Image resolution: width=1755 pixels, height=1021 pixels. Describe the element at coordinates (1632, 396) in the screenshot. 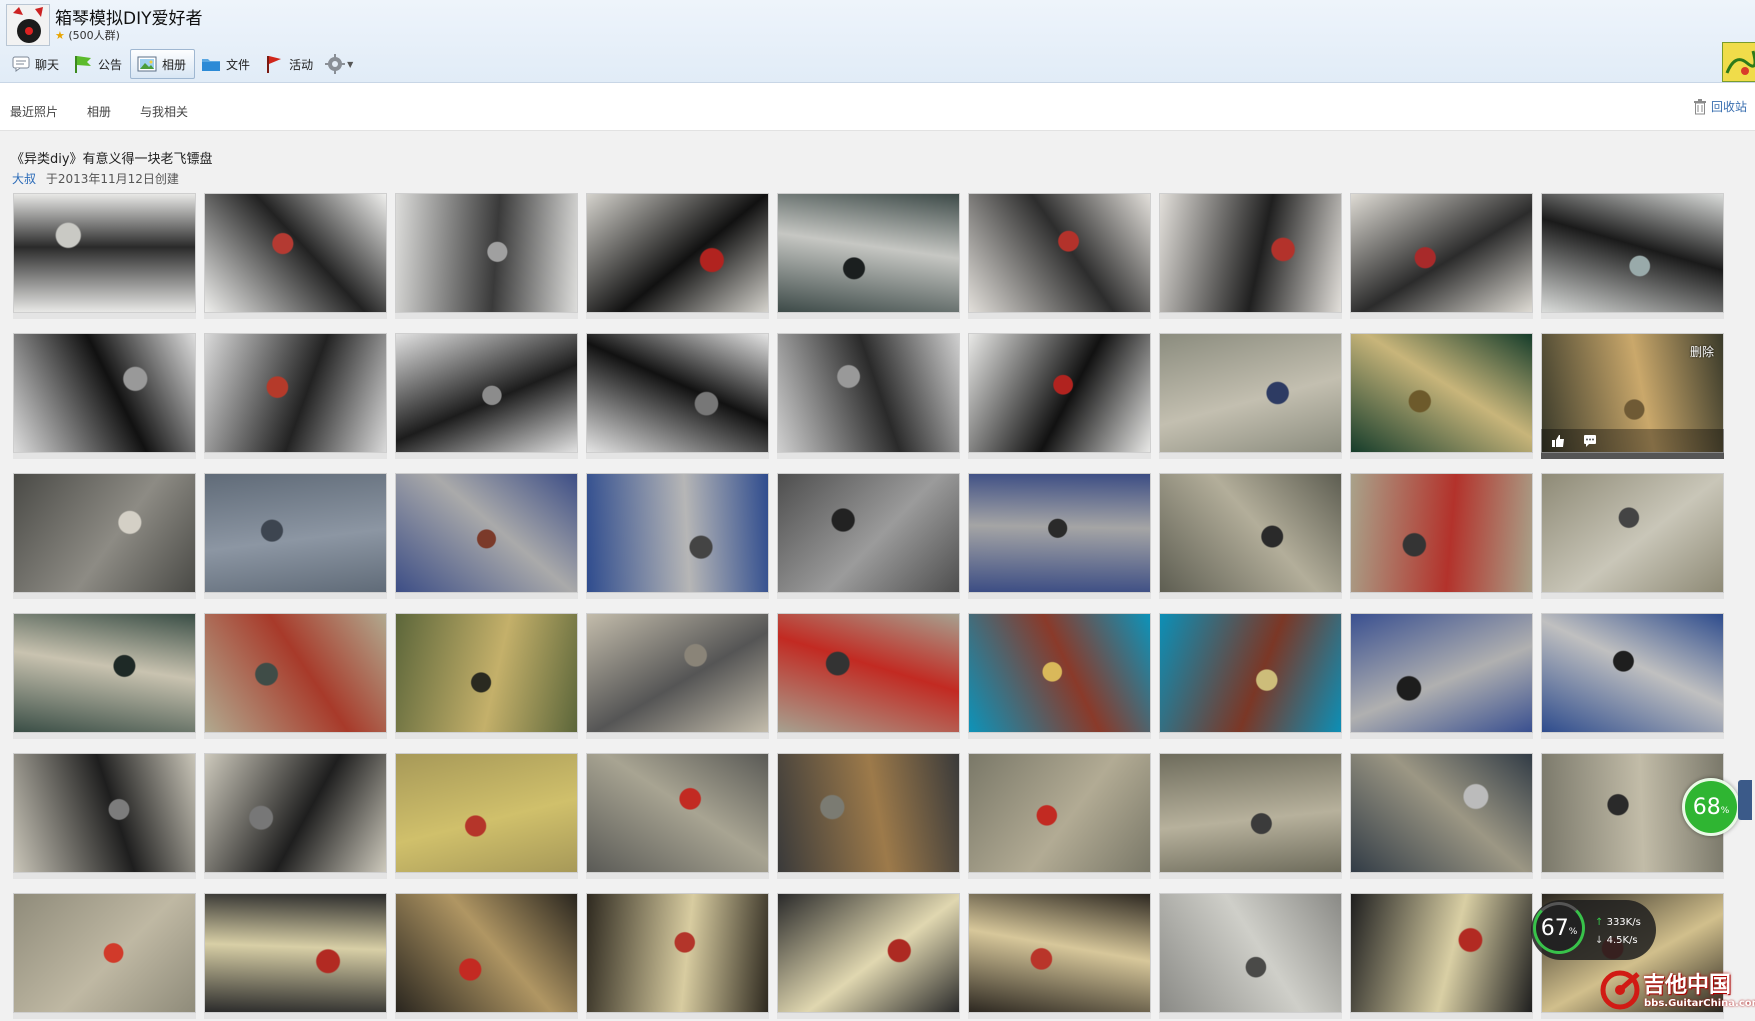

I see `photo-thumbnail: 删除` at that location.